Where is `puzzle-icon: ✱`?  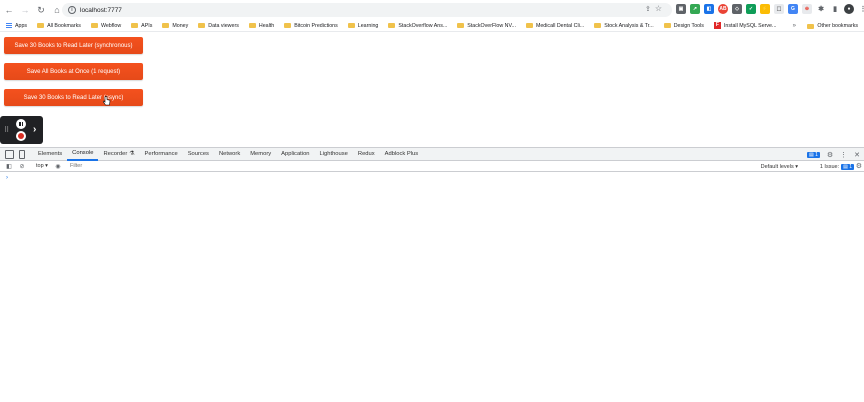 puzzle-icon: ✱ is located at coordinates (821, 9).